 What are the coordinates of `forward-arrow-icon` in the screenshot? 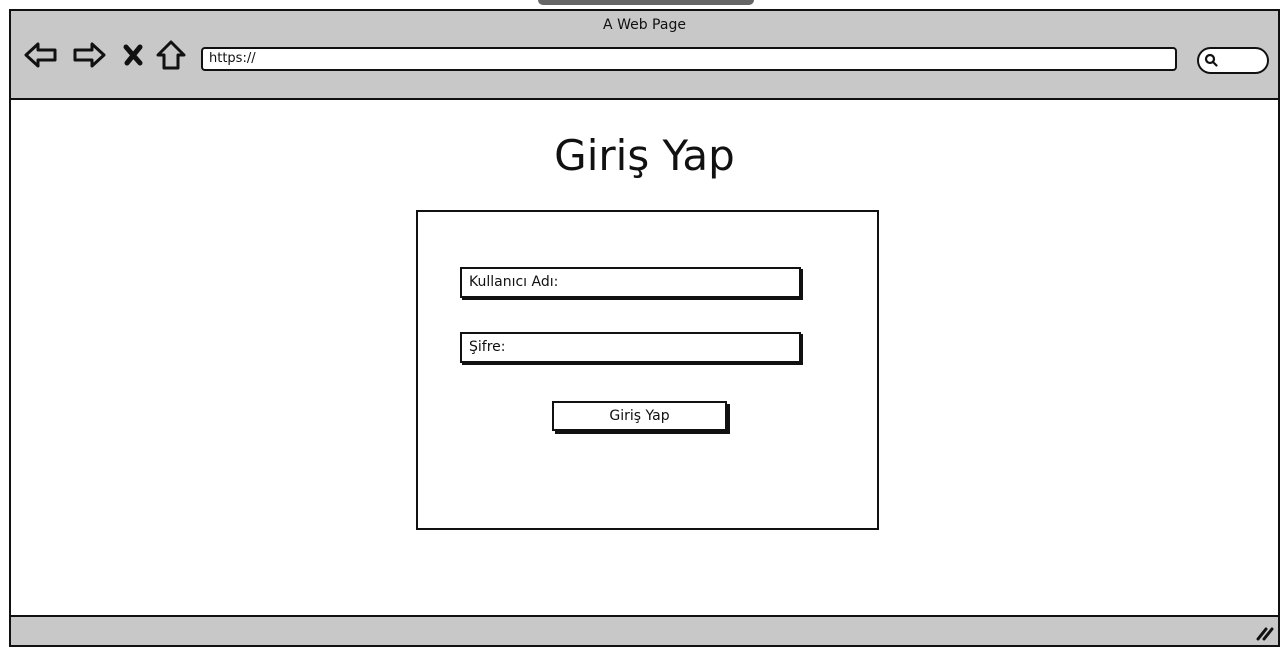 It's located at (89, 55).